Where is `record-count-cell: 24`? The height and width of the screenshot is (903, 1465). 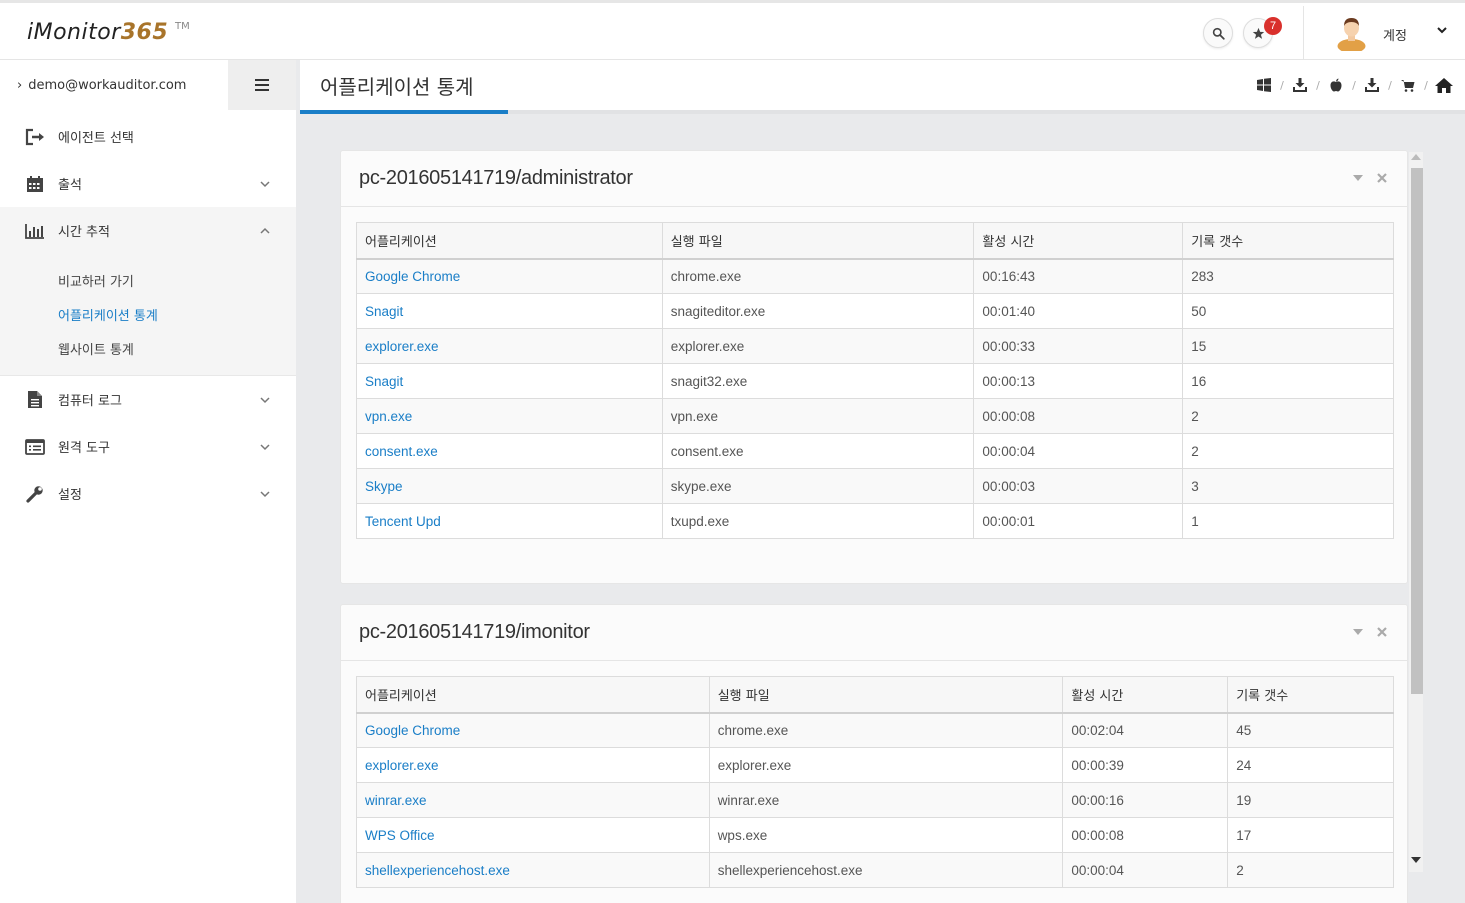
record-count-cell: 24 is located at coordinates (1310, 765).